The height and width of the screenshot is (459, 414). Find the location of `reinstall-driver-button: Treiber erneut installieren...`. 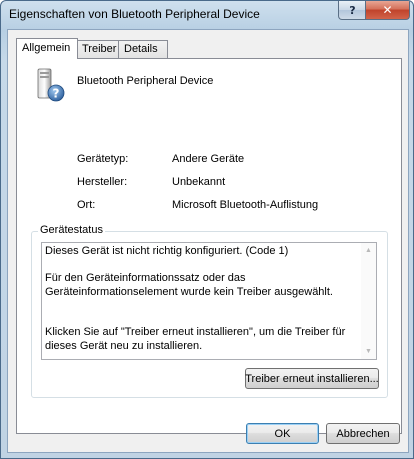

reinstall-driver-button: Treiber erneut installieren... is located at coordinates (312, 378).